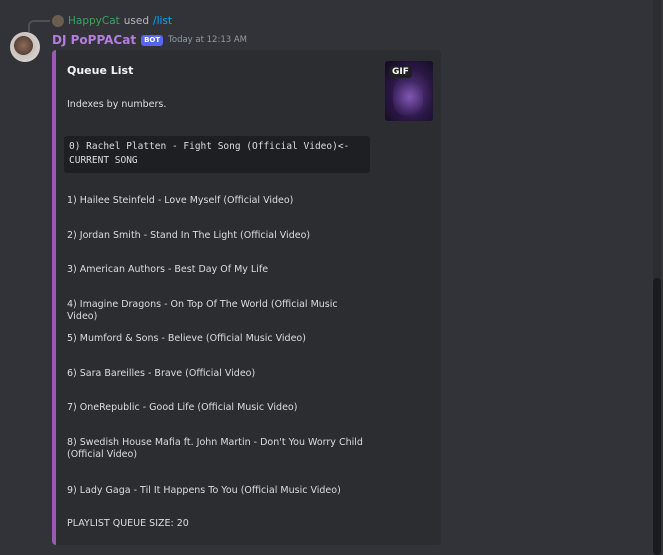 Image resolution: width=663 pixels, height=555 pixels. I want to click on reply-user-name: HappyCat, so click(94, 21).